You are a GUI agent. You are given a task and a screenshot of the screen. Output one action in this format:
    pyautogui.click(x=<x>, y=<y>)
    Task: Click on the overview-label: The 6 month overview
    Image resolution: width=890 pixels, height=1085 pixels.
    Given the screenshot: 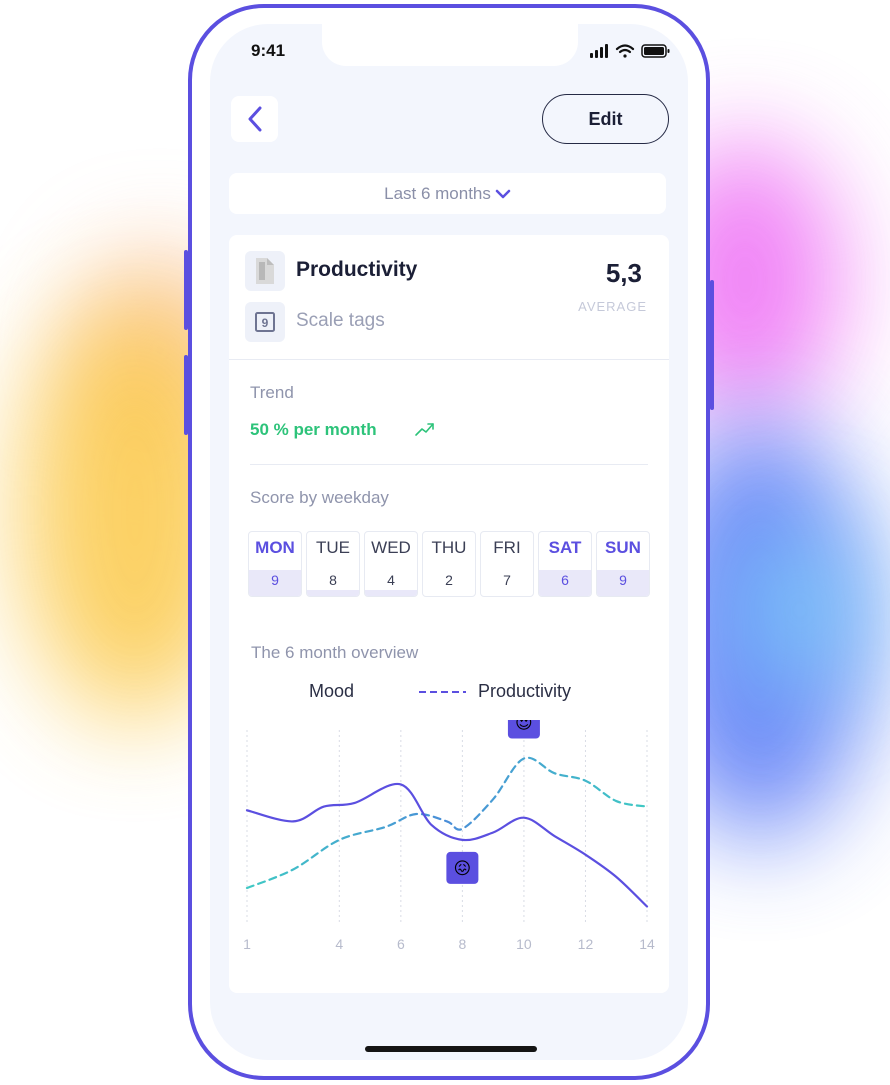 What is the action you would take?
    pyautogui.click(x=335, y=652)
    